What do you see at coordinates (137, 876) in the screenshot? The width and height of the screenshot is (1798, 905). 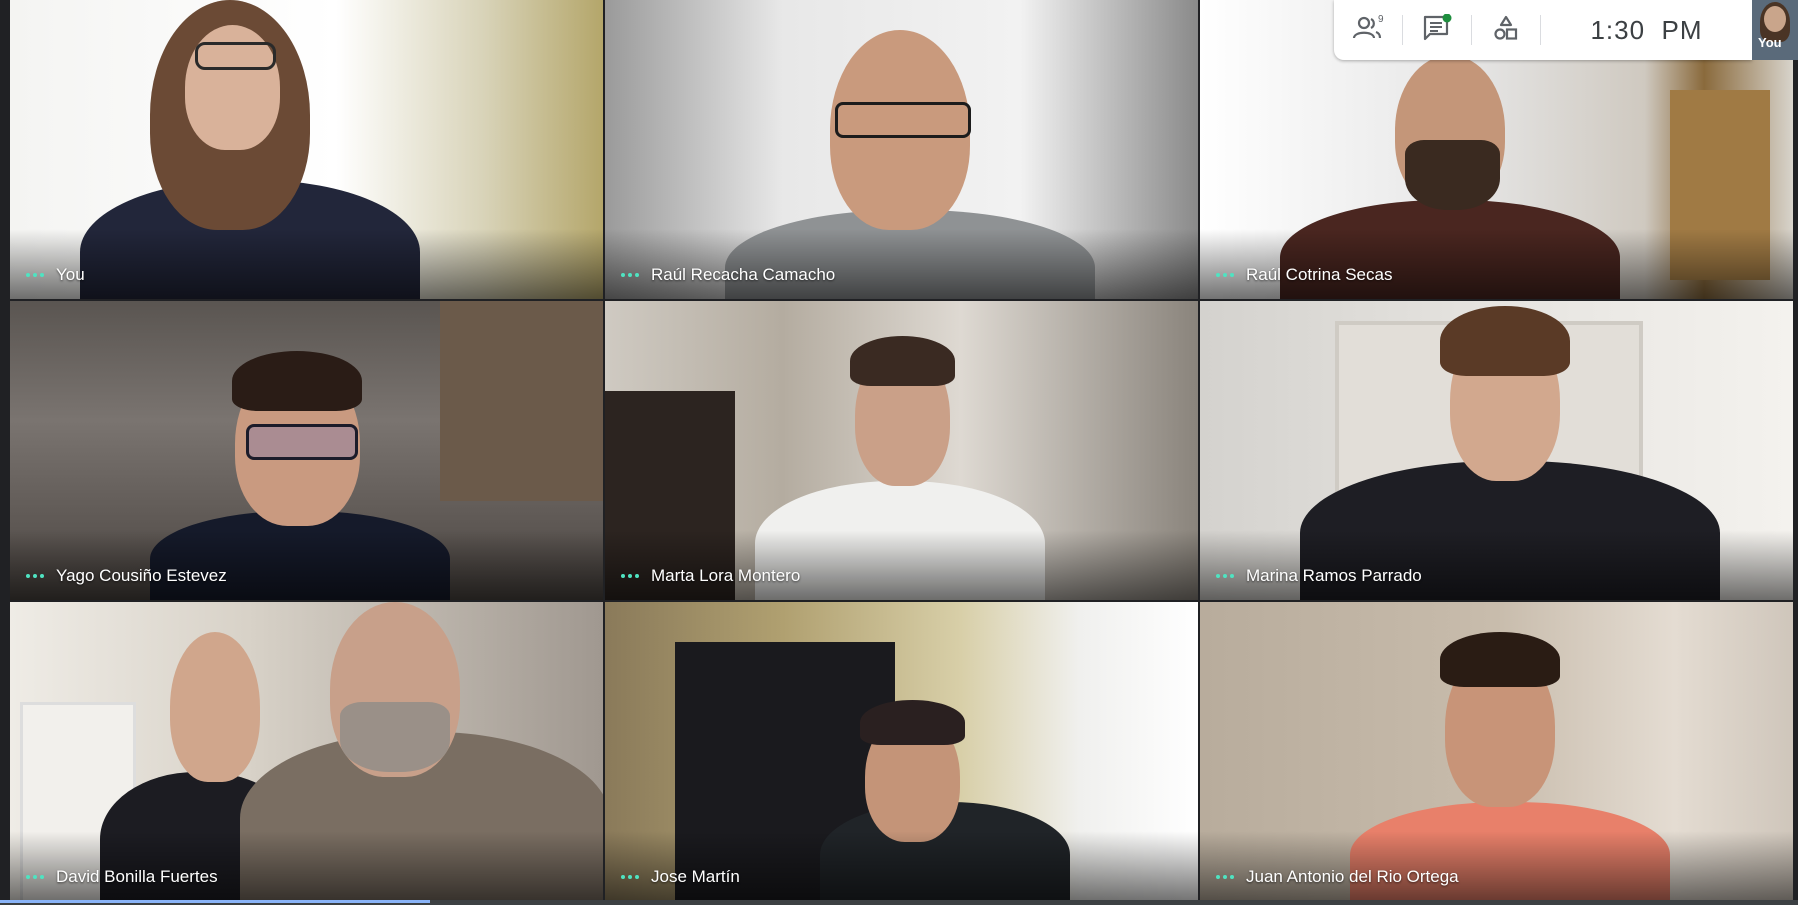 I see `participant-name: David Bonilla Fuertes` at bounding box center [137, 876].